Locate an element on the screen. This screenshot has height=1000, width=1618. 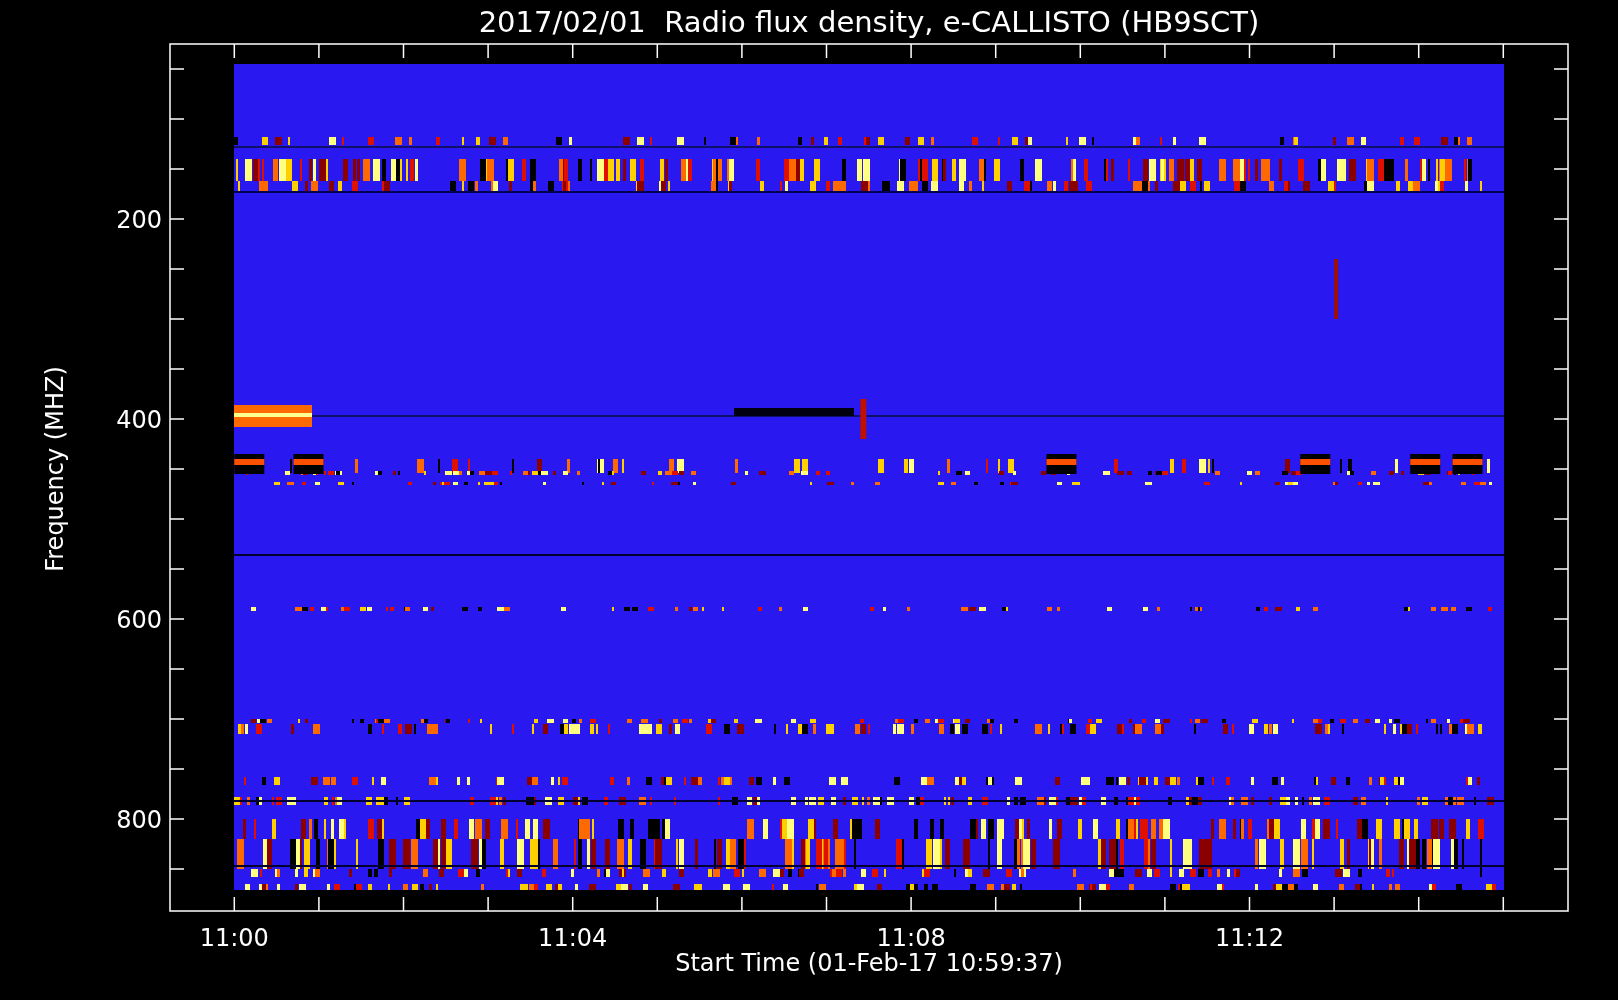
y-tick-label: 200 is located at coordinates (139, 220).